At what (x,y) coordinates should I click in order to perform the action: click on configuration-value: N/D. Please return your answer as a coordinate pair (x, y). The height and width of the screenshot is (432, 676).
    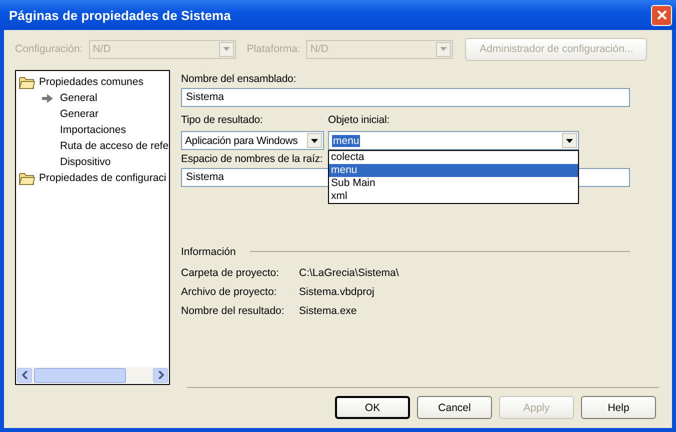
    Looking at the image, I should click on (101, 49).